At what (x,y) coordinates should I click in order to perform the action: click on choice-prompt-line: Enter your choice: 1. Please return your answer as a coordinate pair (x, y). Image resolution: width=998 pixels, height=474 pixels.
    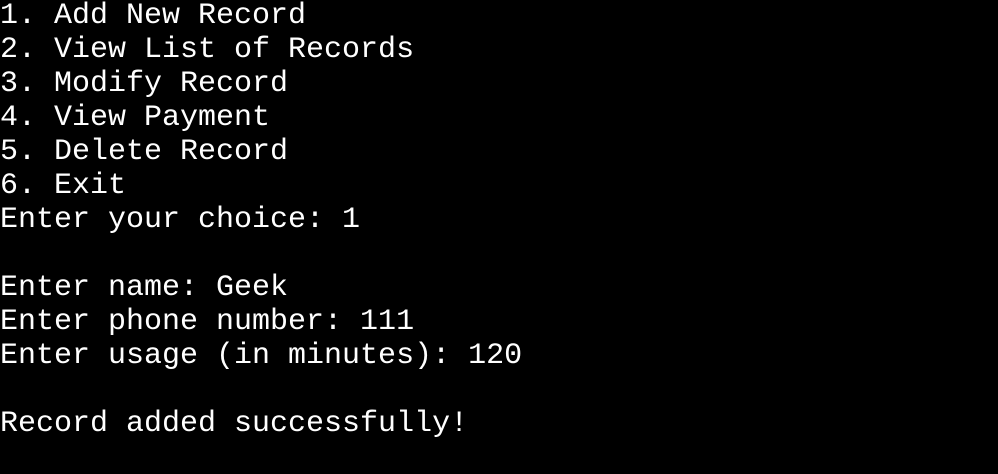
    Looking at the image, I should click on (180, 220).